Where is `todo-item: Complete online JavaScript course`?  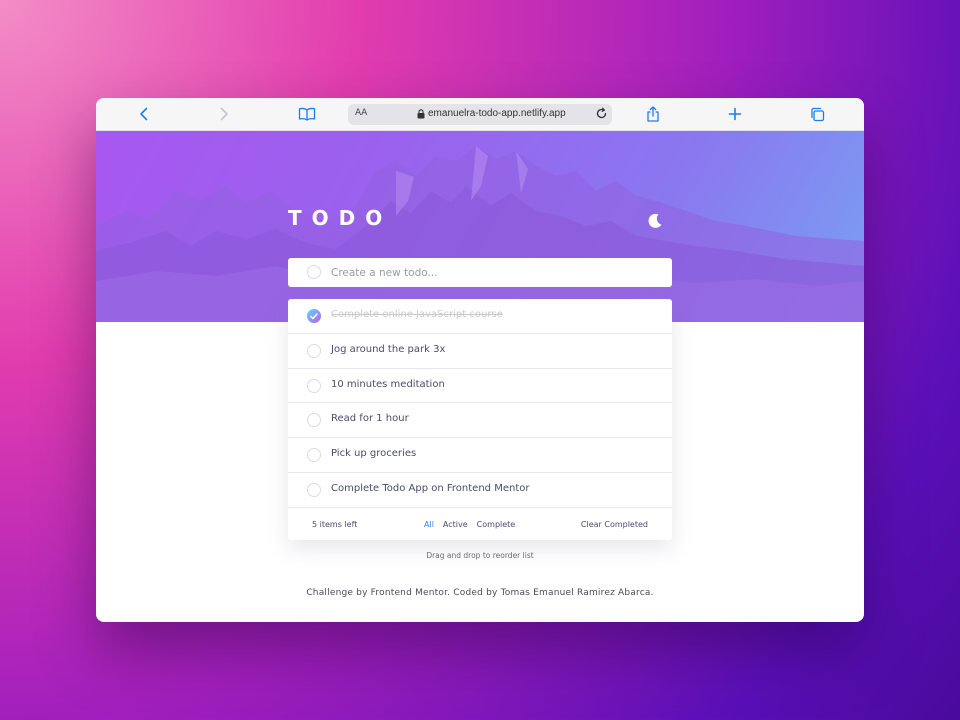
todo-item: Complete online JavaScript course is located at coordinates (480, 316).